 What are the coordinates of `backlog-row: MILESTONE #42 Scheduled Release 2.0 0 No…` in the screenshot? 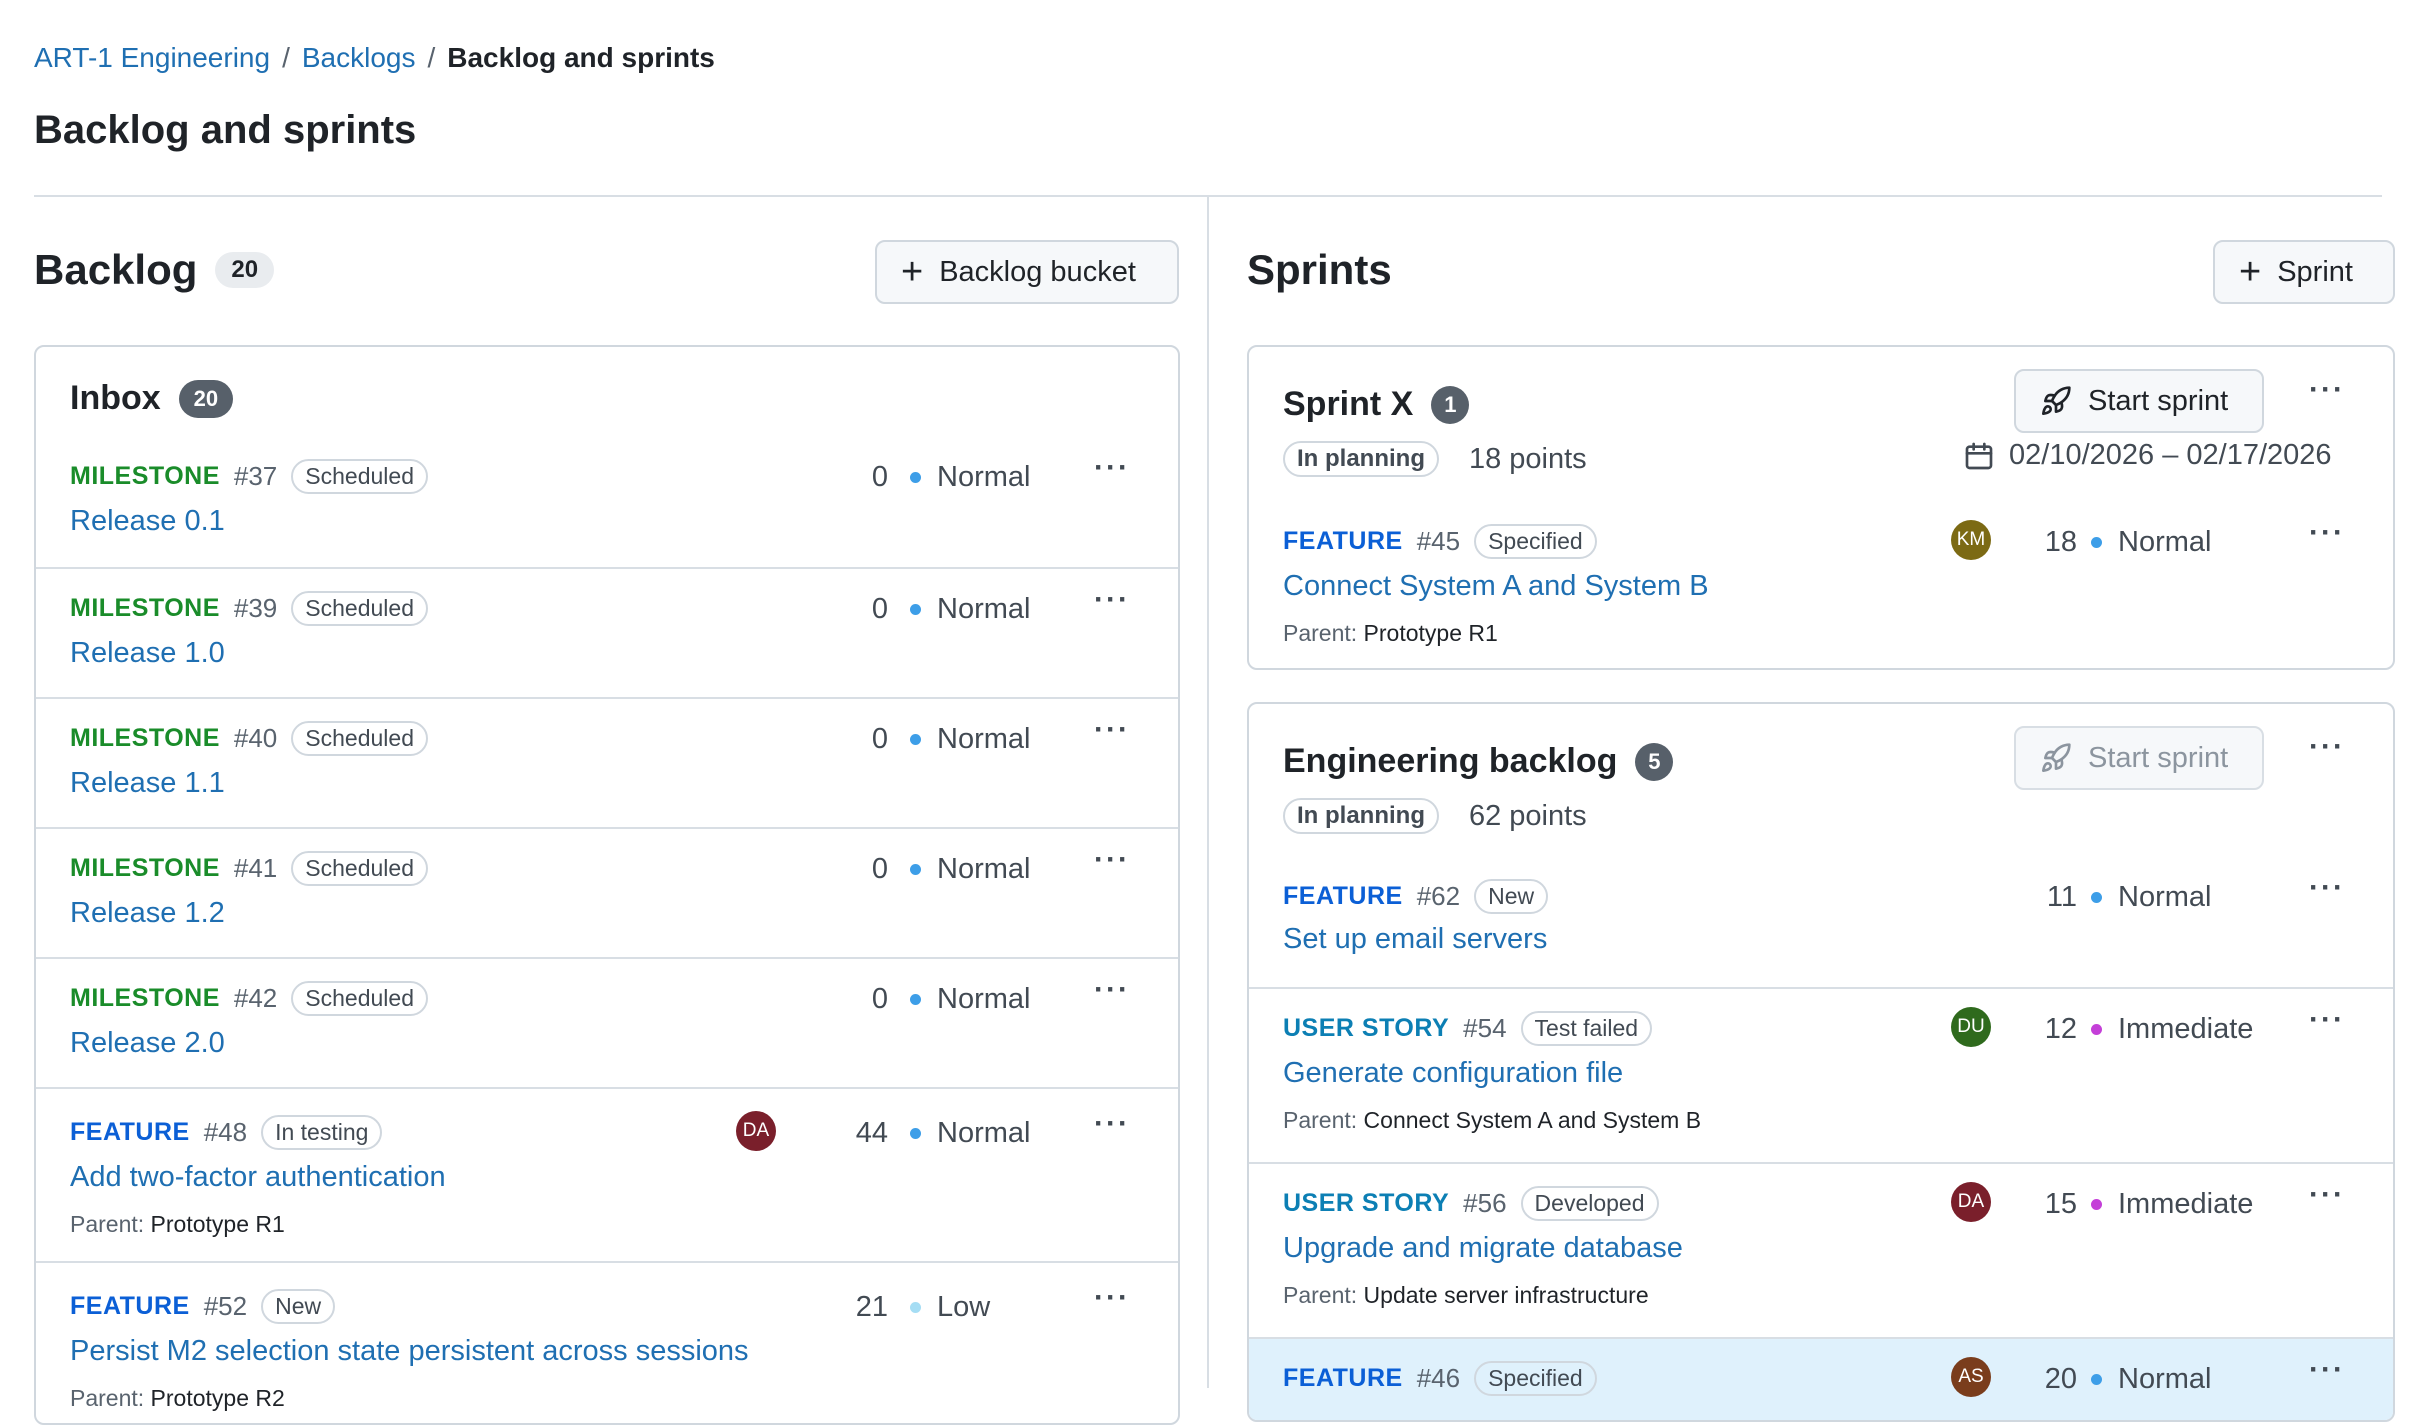 It's located at (607, 1022).